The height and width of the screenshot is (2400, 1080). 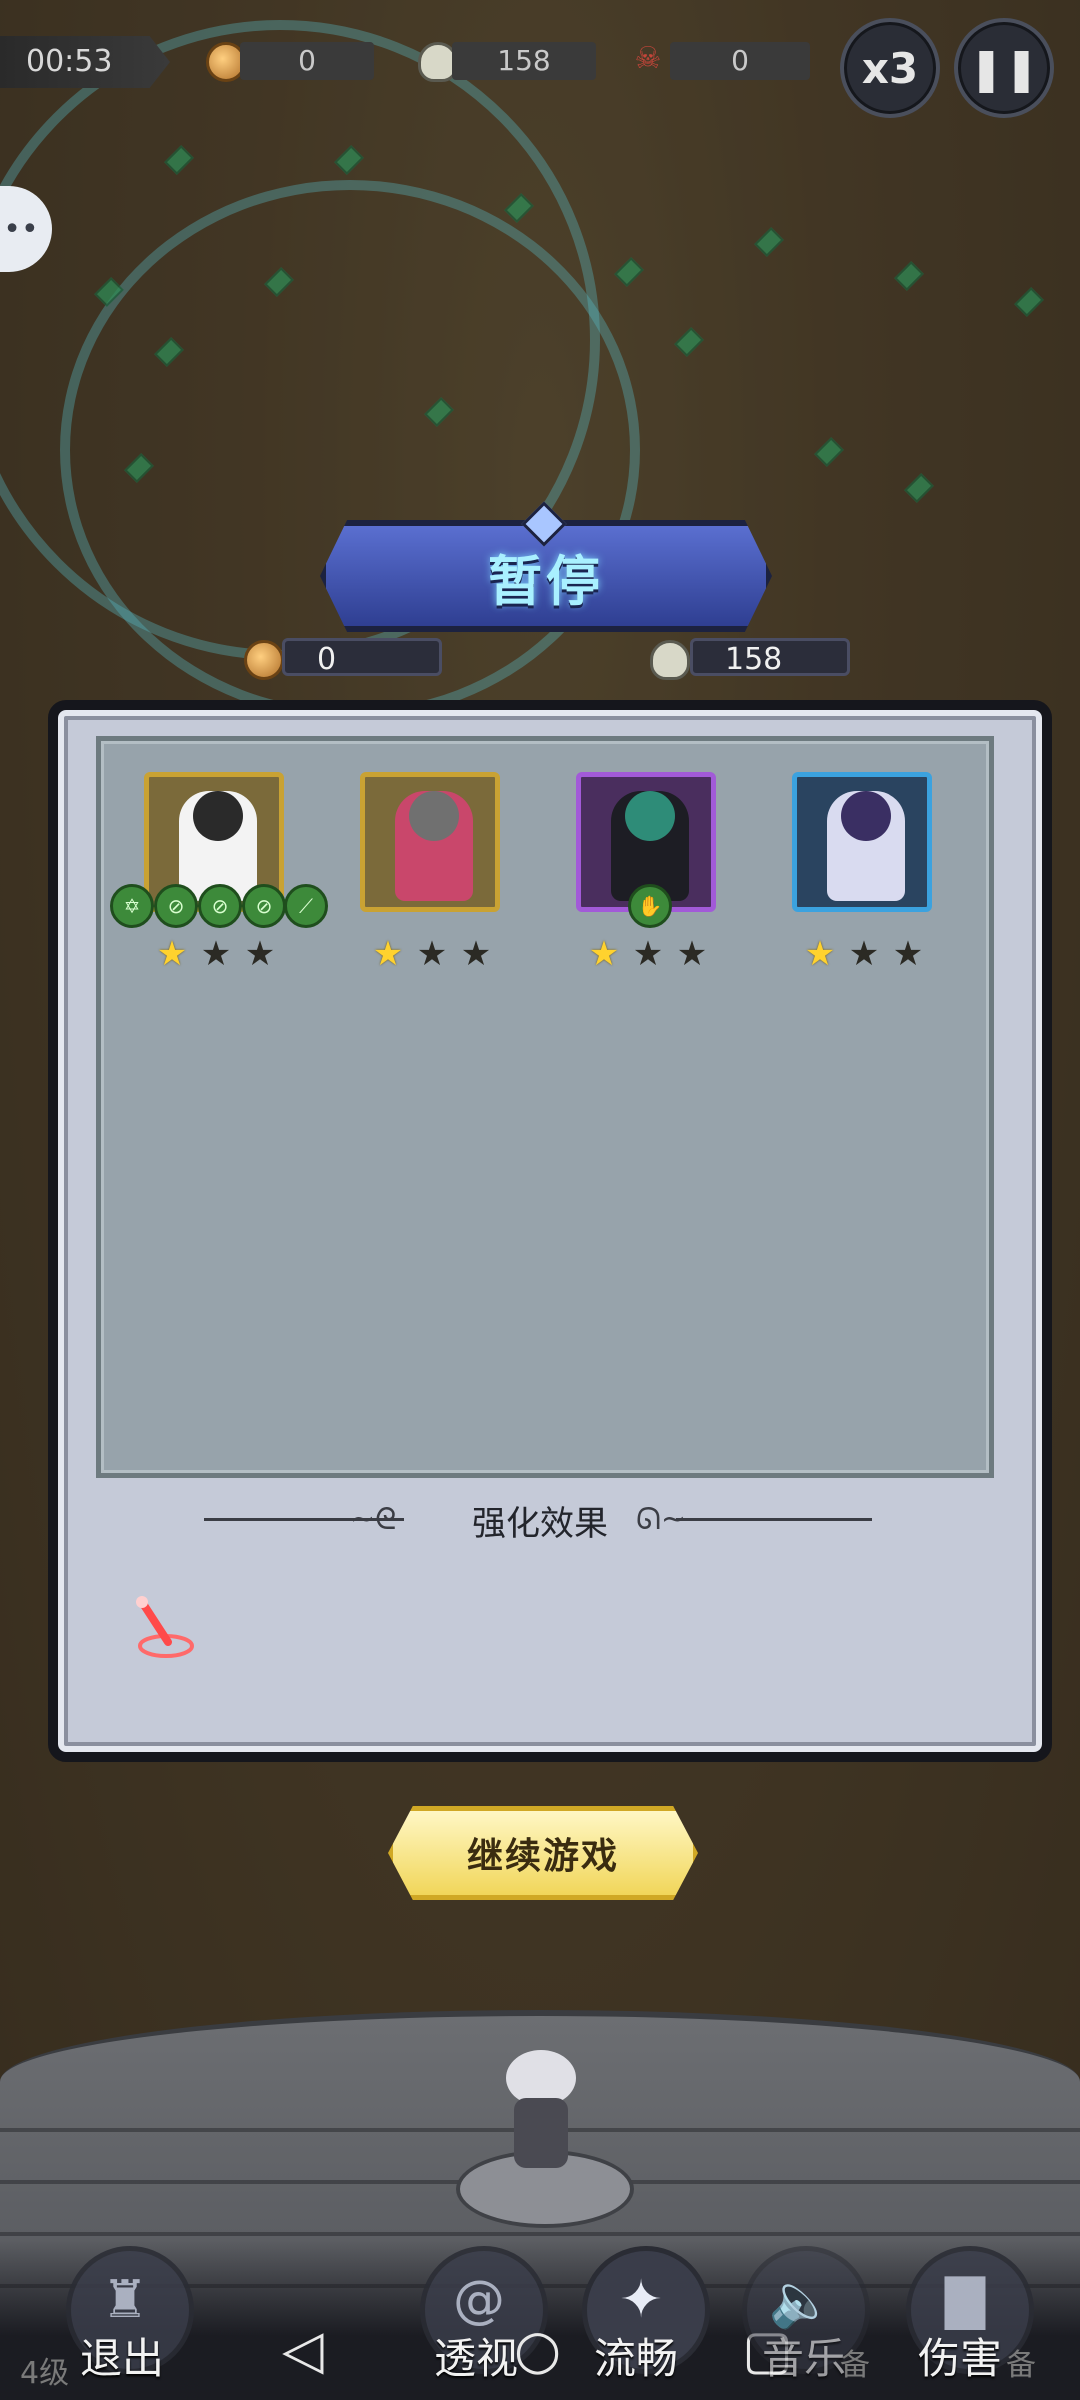 What do you see at coordinates (804, 2358) in the screenshot?
I see `music-label: 音乐` at bounding box center [804, 2358].